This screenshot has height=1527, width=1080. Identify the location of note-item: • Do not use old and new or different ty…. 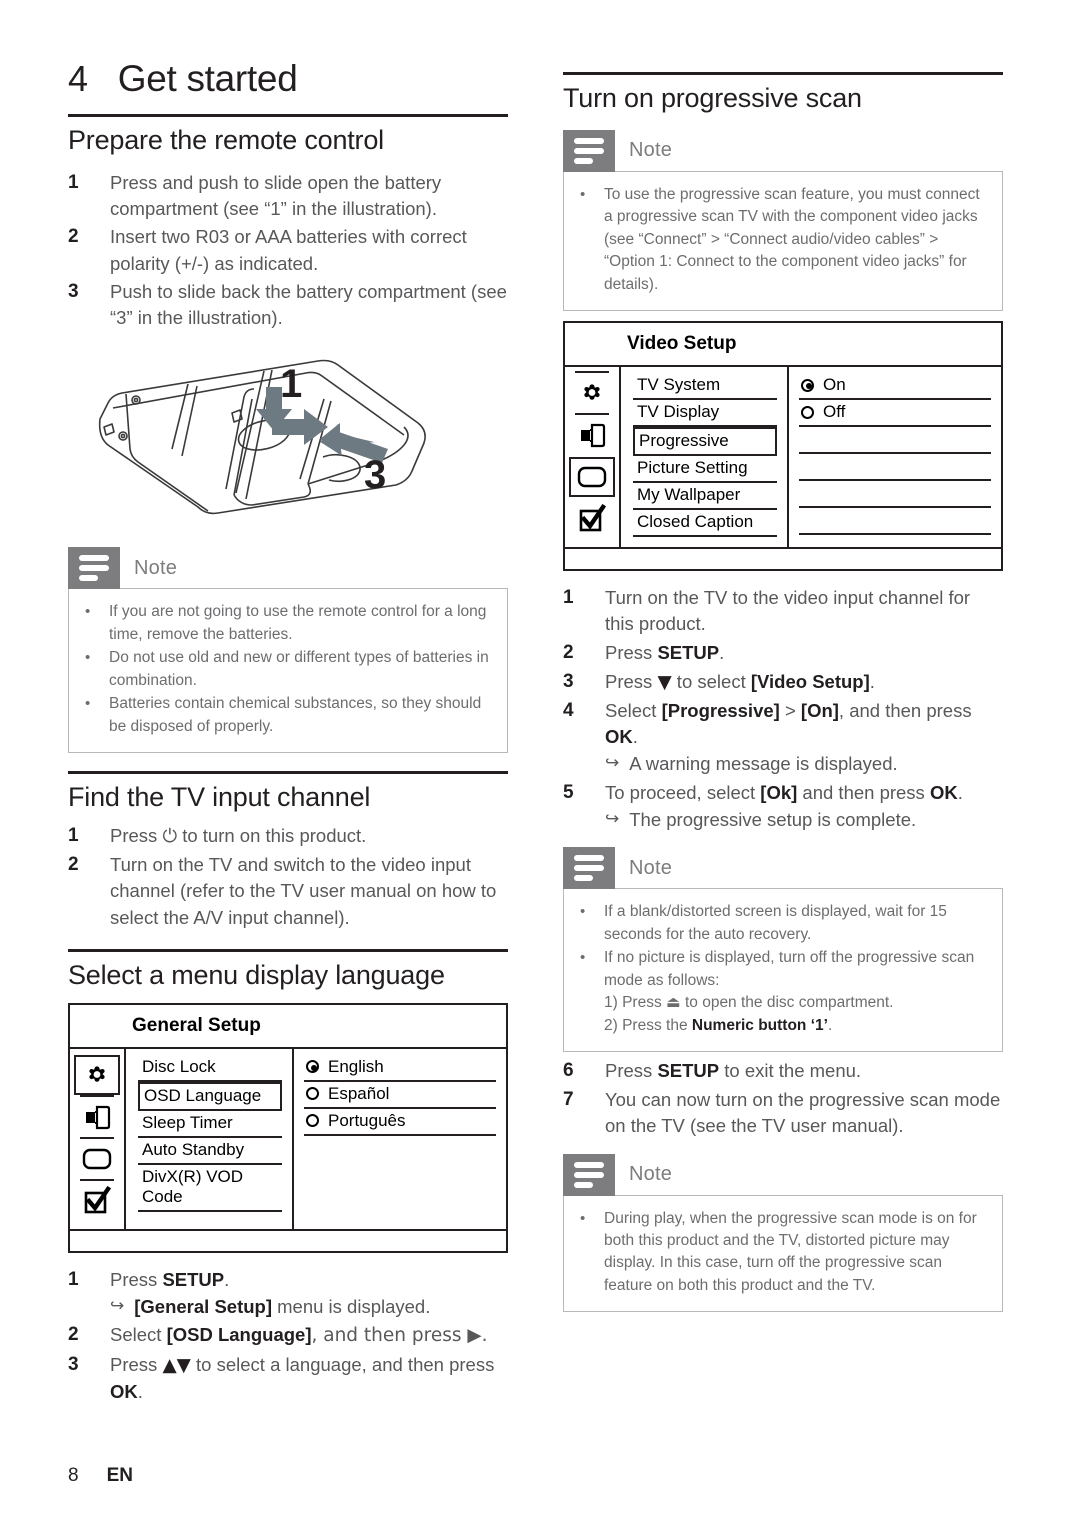
(288, 669).